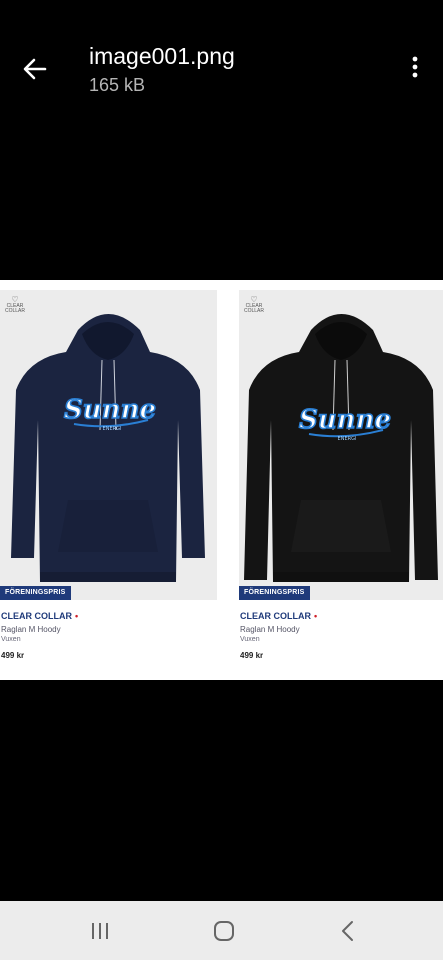  What do you see at coordinates (341, 445) in the screenshot?
I see `product-photo: ♡ CLEAR COLLAR Sunne ENERGI` at bounding box center [341, 445].